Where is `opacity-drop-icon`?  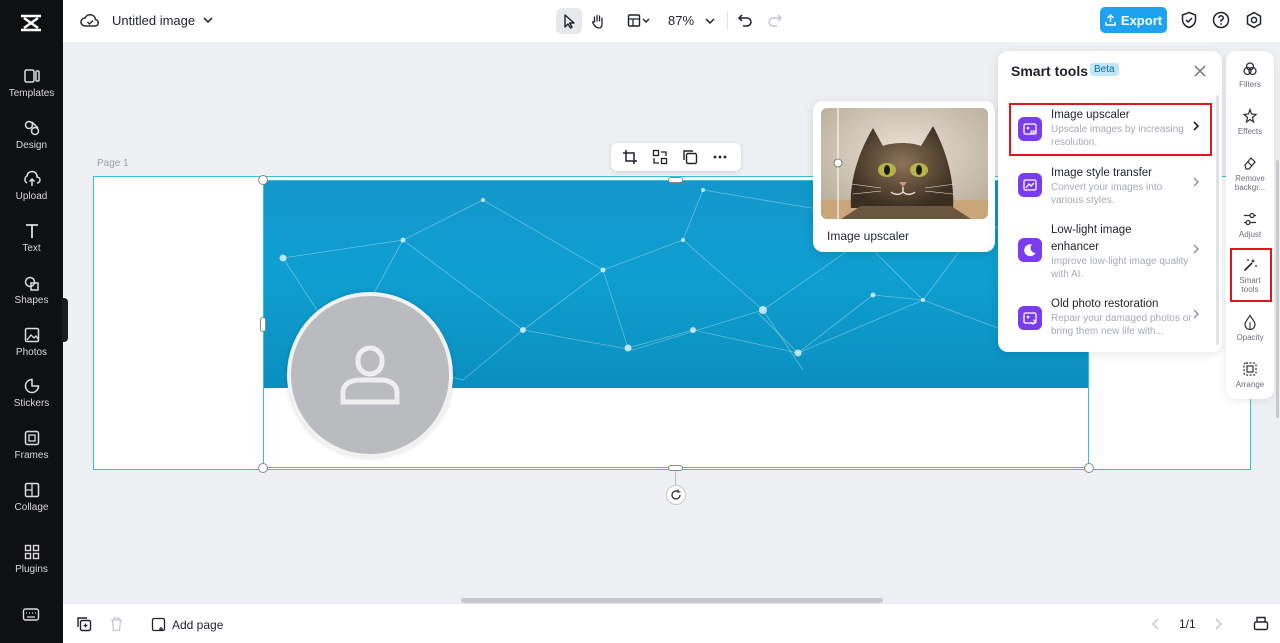
opacity-drop-icon is located at coordinates (1250, 322).